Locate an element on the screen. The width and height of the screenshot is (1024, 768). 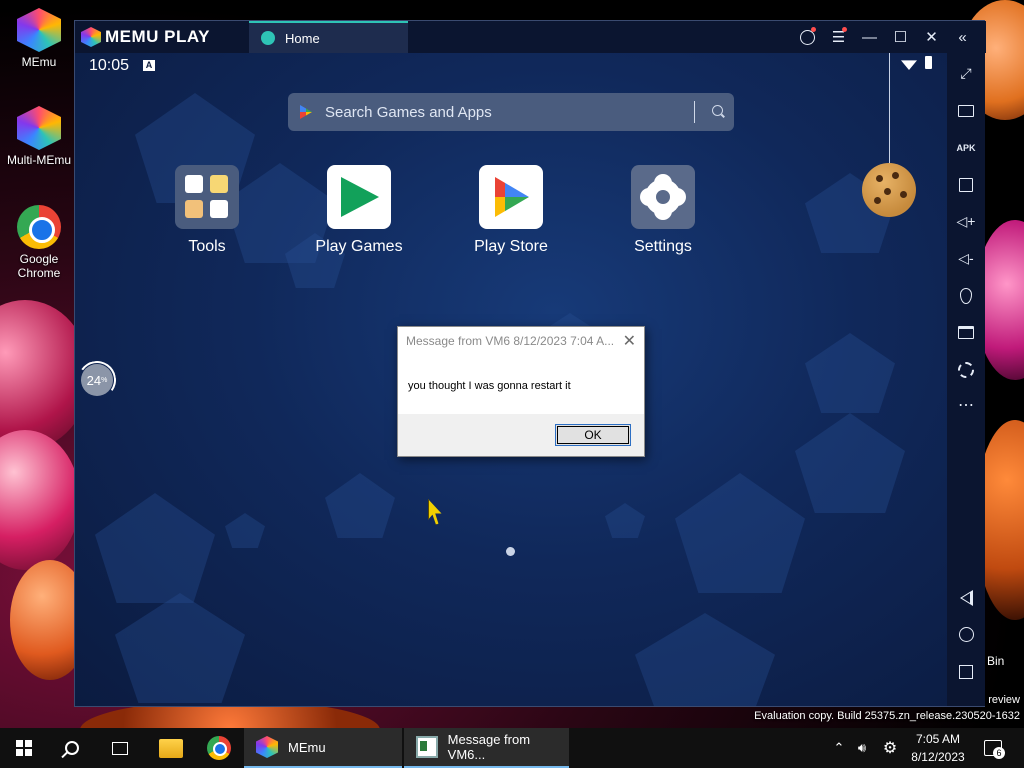
back-button is located at coordinates (966, 597).